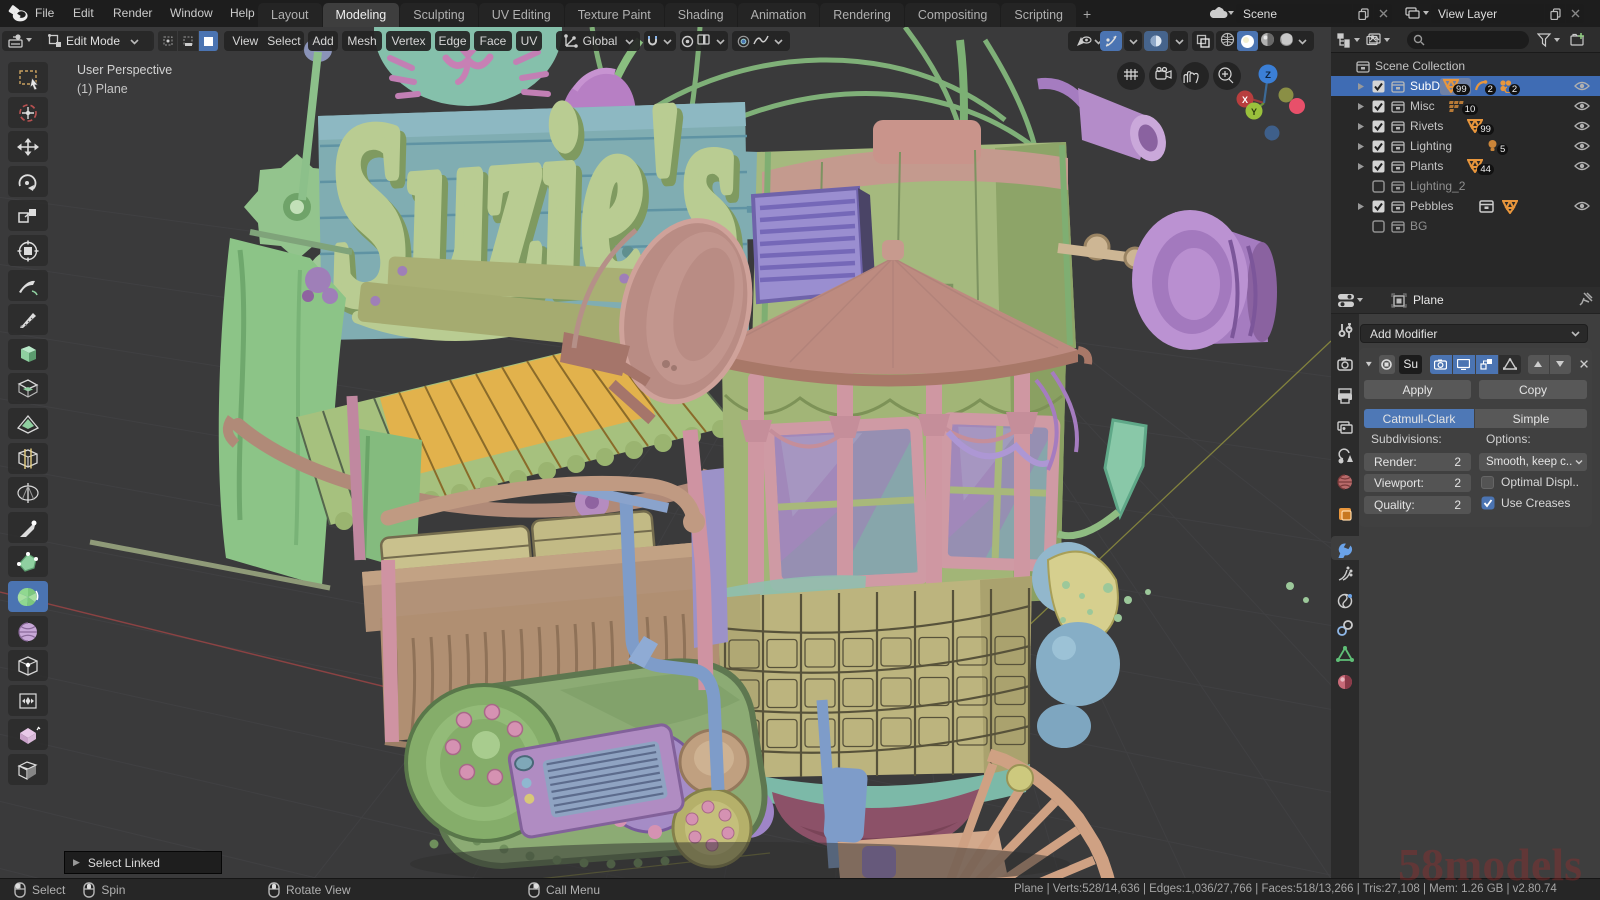  Describe the element at coordinates (1268, 75) in the screenshot. I see `svg-text: Z` at that location.